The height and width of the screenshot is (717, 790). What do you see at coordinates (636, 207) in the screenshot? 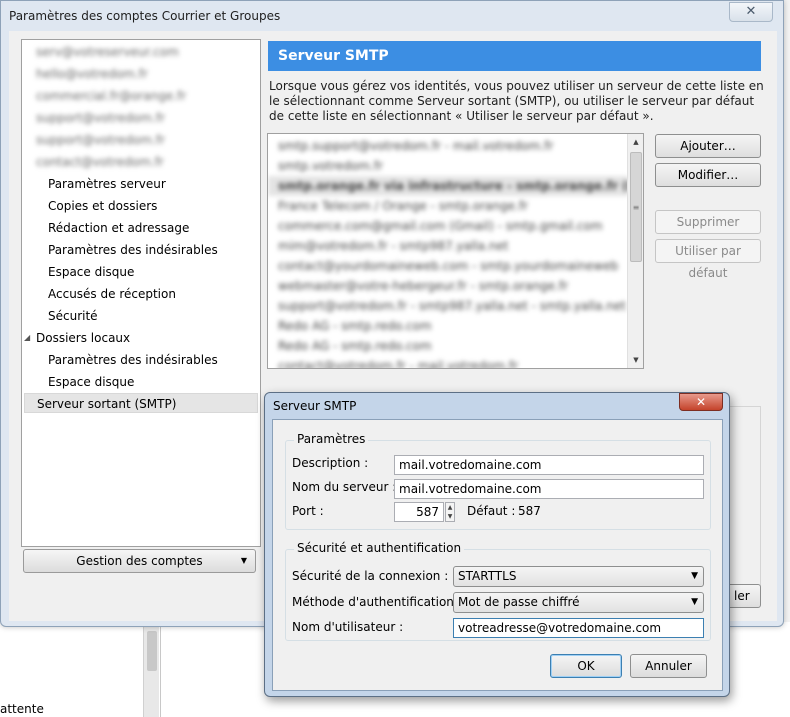
I see `scroll-thumb: ≡` at bounding box center [636, 207].